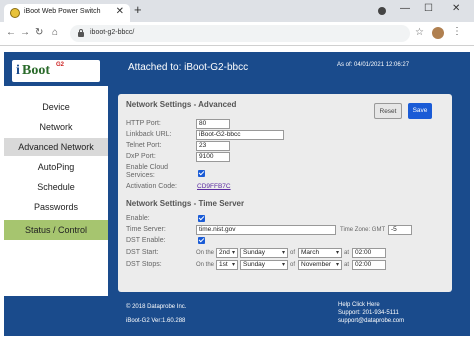  What do you see at coordinates (156, 307) in the screenshot?
I see `copyright-text: © 2018 Dataprobe Inc.` at bounding box center [156, 307].